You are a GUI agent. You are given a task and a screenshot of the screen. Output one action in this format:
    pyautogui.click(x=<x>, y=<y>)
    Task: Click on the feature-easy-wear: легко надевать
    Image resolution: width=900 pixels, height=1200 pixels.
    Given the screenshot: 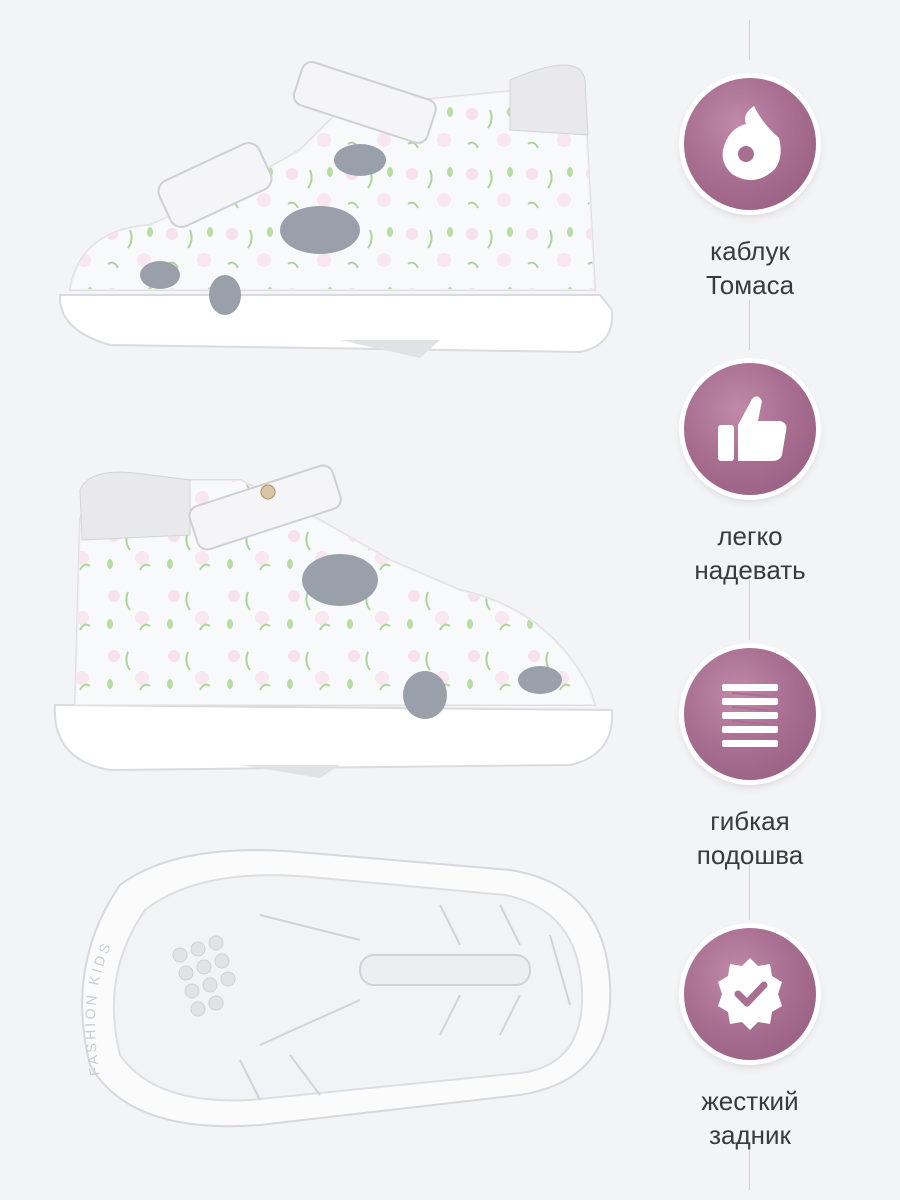 What is the action you would take?
    pyautogui.click(x=750, y=475)
    